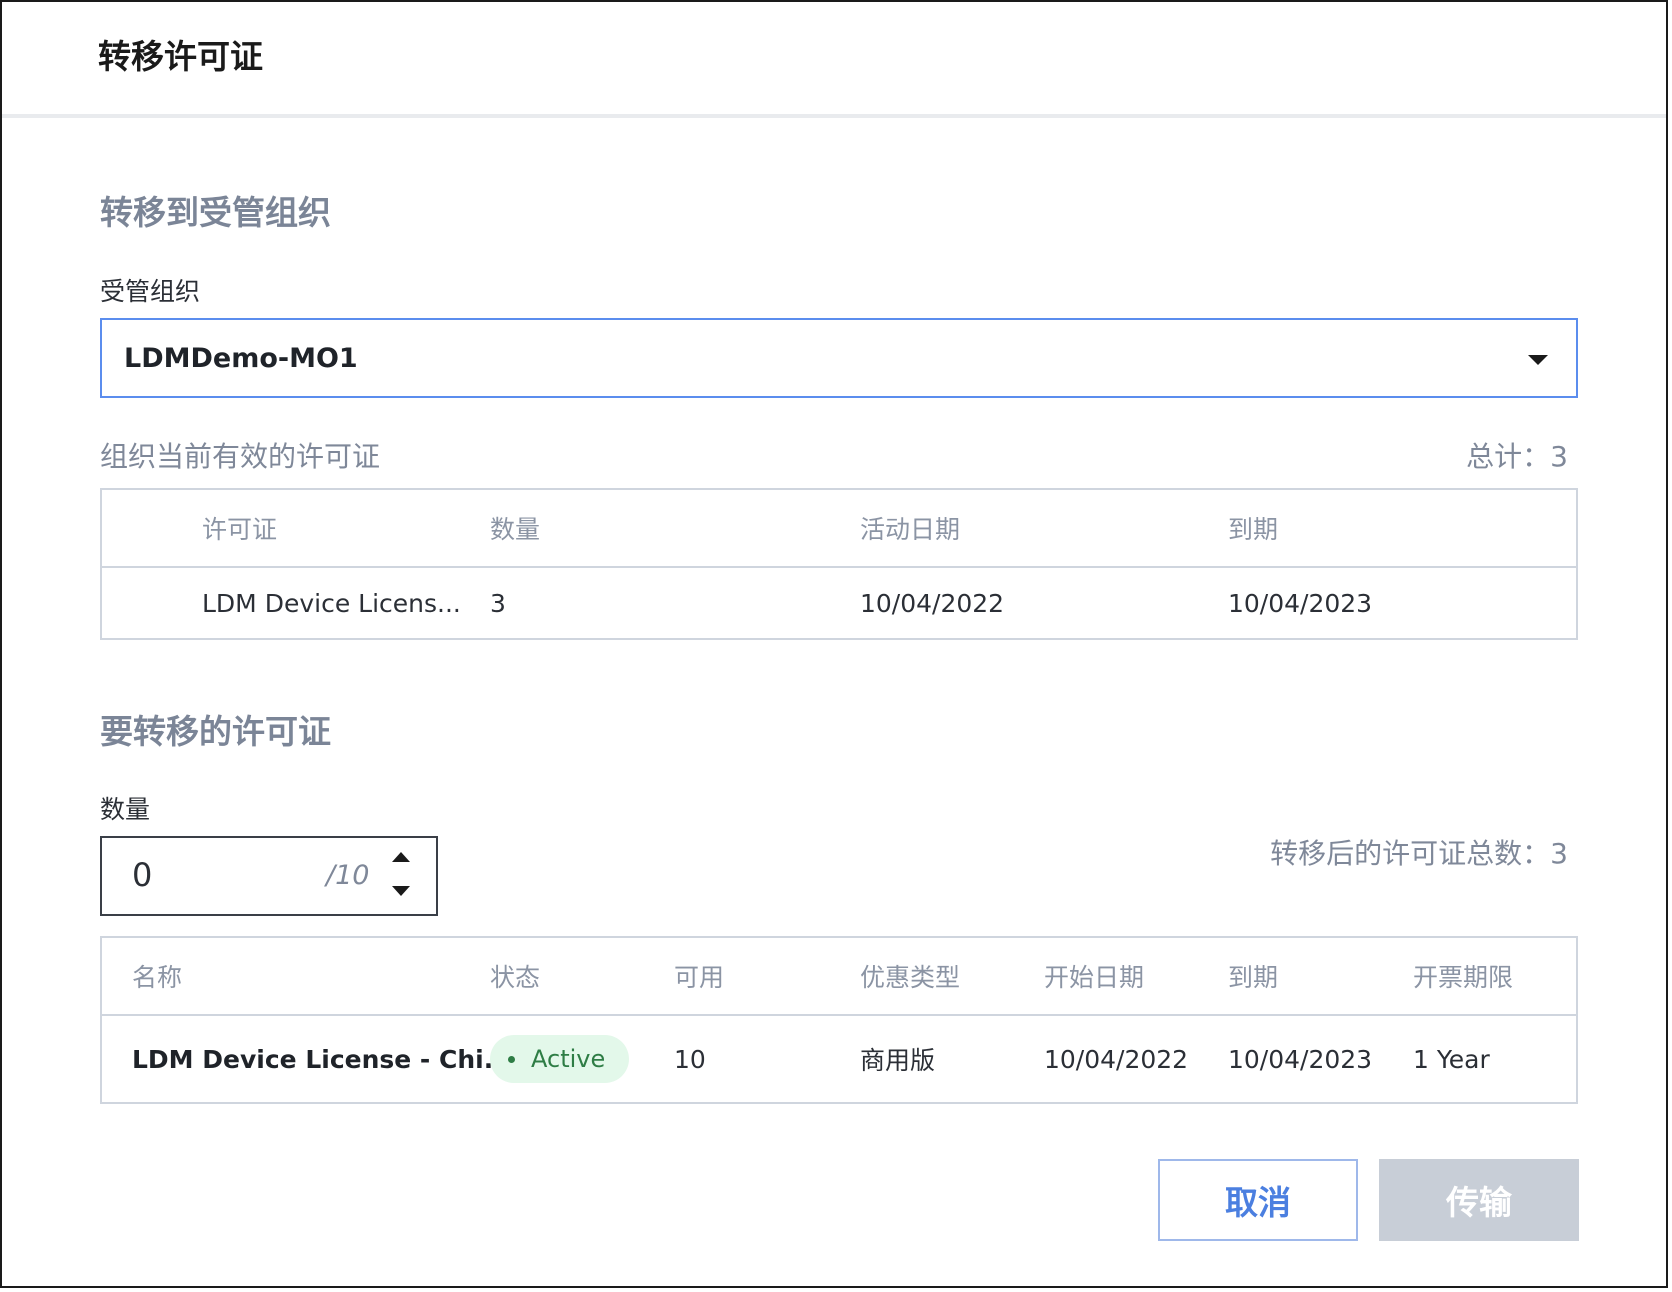  I want to click on chevron-down-icon, so click(1538, 360).